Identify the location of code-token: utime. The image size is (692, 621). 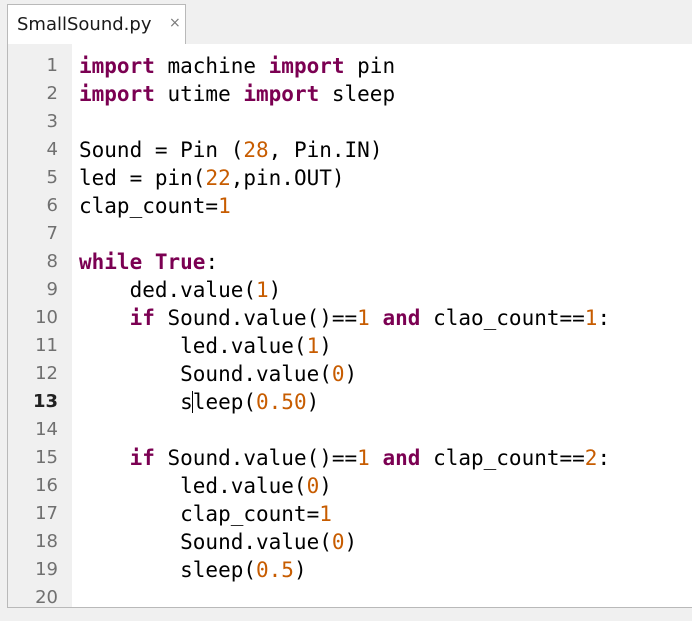
(199, 94).